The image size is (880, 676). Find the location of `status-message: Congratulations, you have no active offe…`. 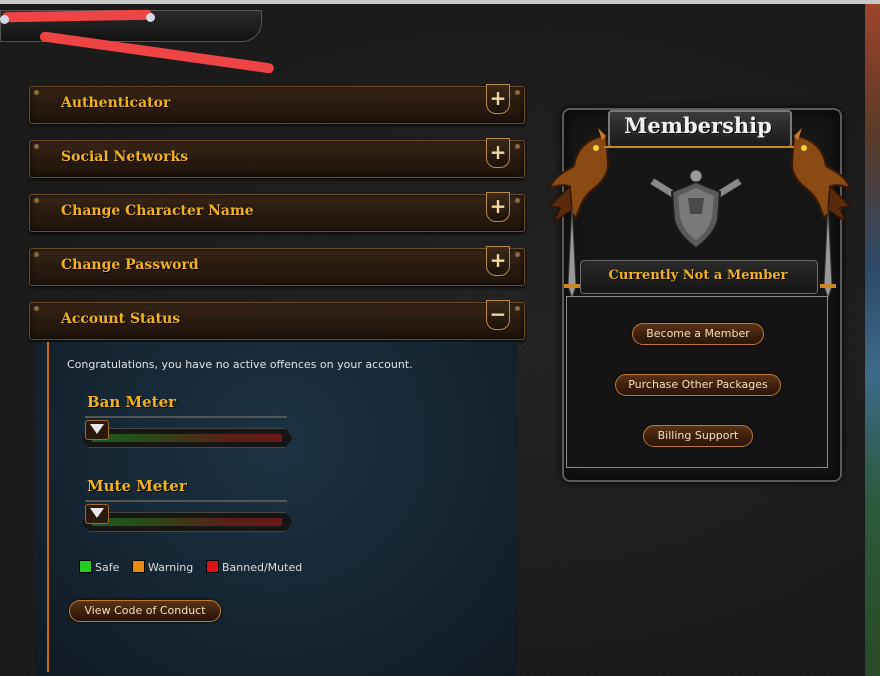

status-message: Congratulations, you have no active offe… is located at coordinates (240, 364).